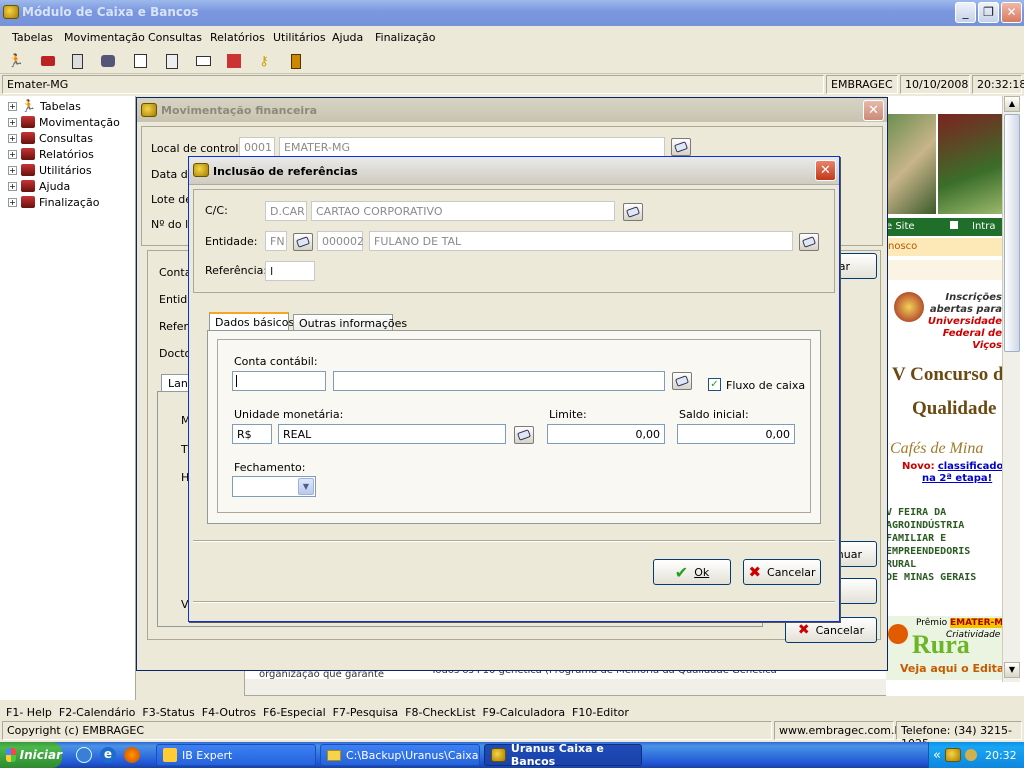 This screenshot has width=1024, height=768. Describe the element at coordinates (236, 381) in the screenshot. I see `text-cursor` at that location.